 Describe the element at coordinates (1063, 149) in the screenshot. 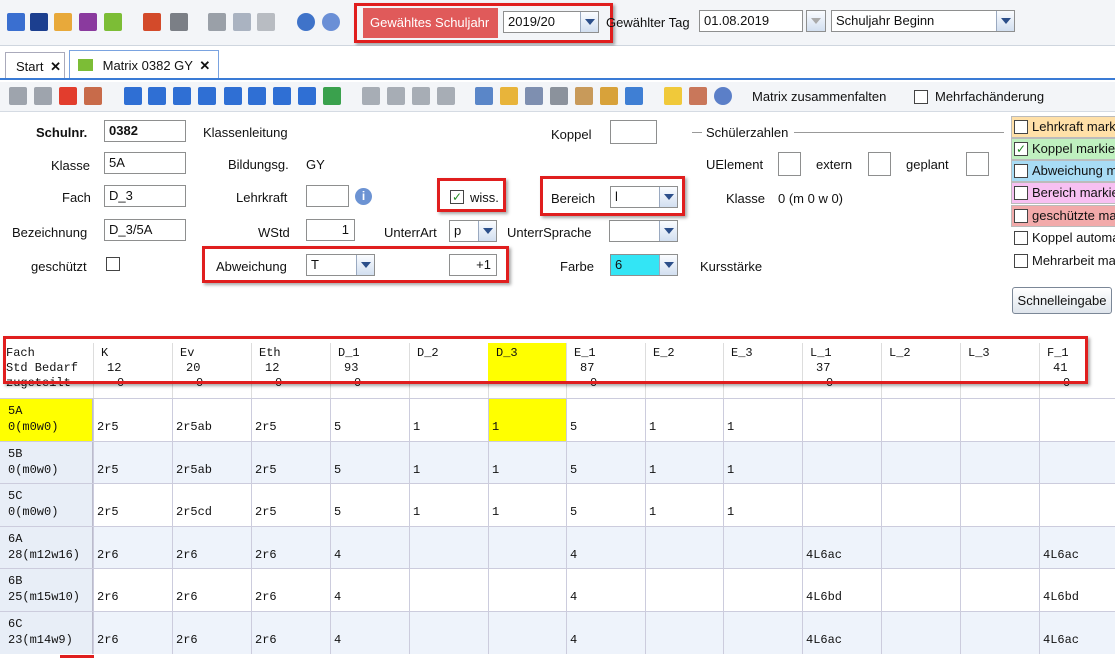

I see `legend-item: ✓ Koppel markiert` at that location.